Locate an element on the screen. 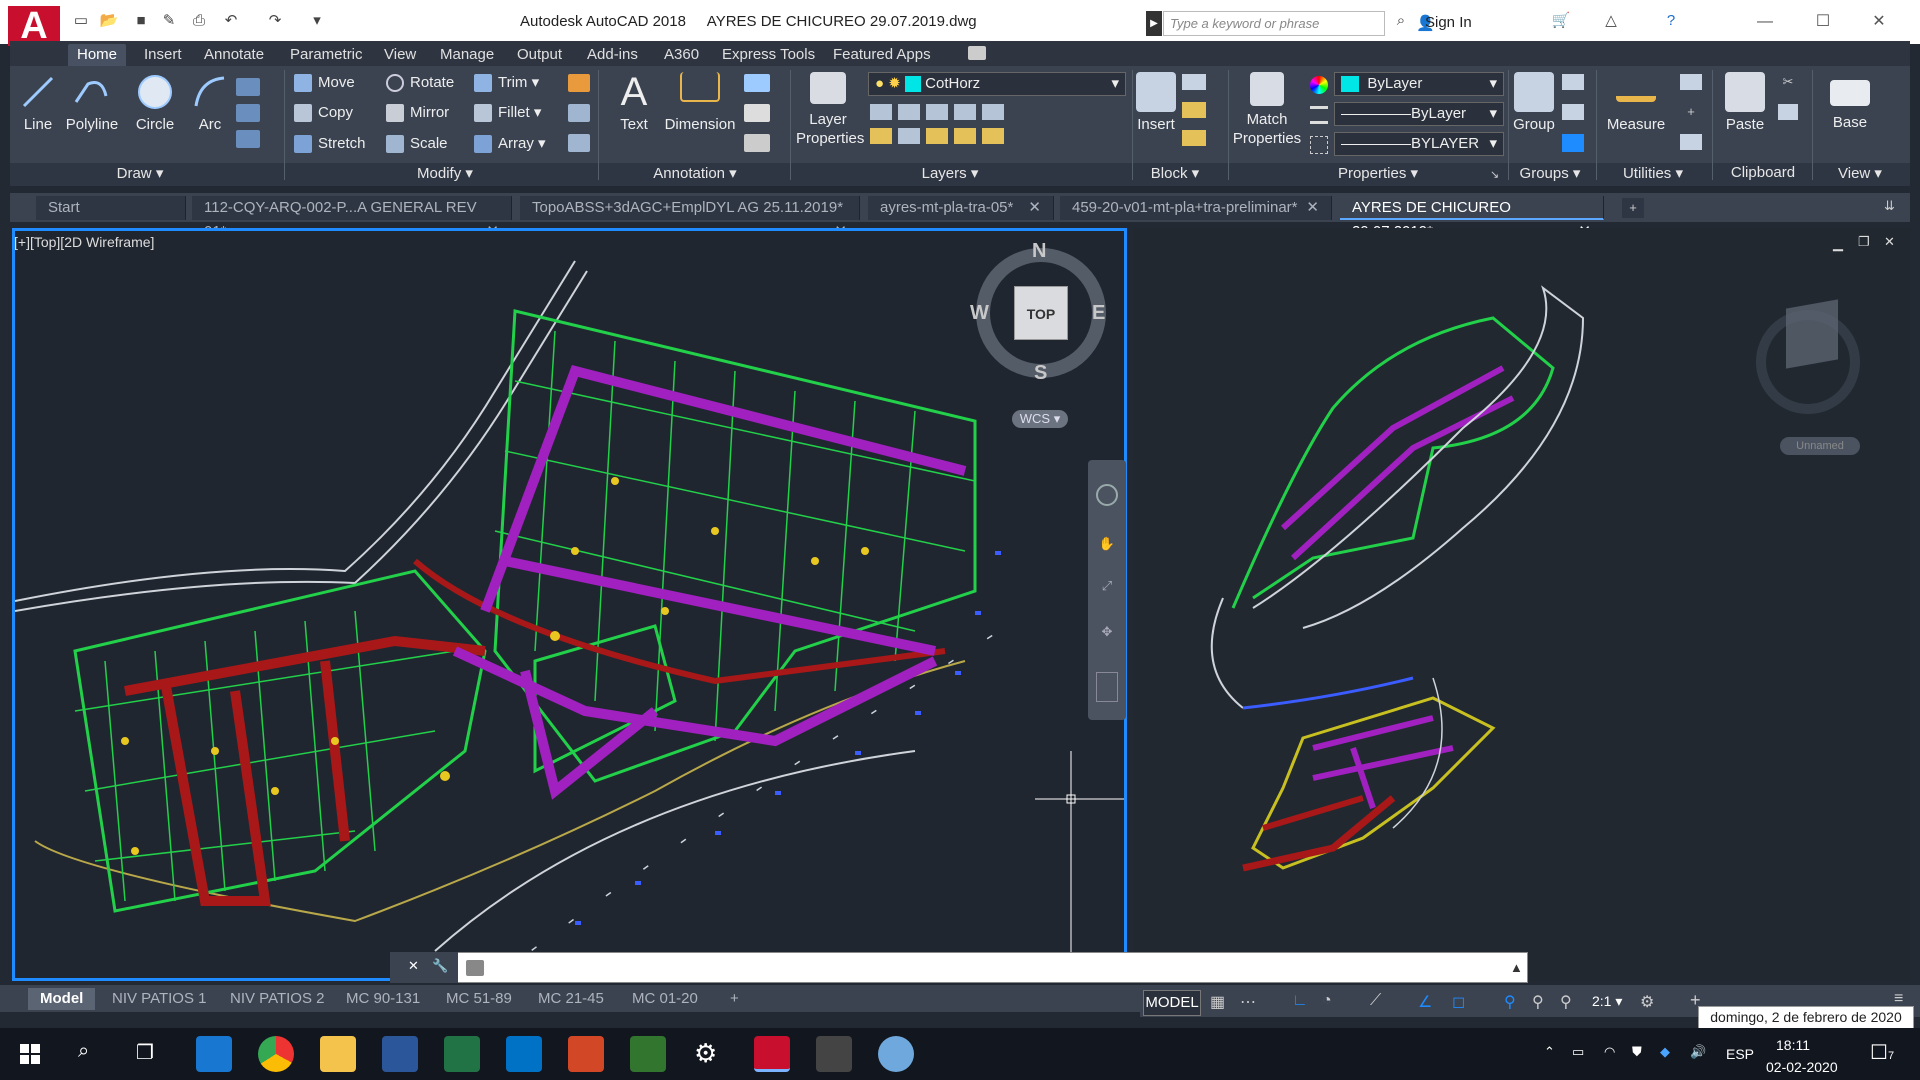 The height and width of the screenshot is (1080, 1920). modify-panel-title: Modify ▾ is located at coordinates (445, 174).